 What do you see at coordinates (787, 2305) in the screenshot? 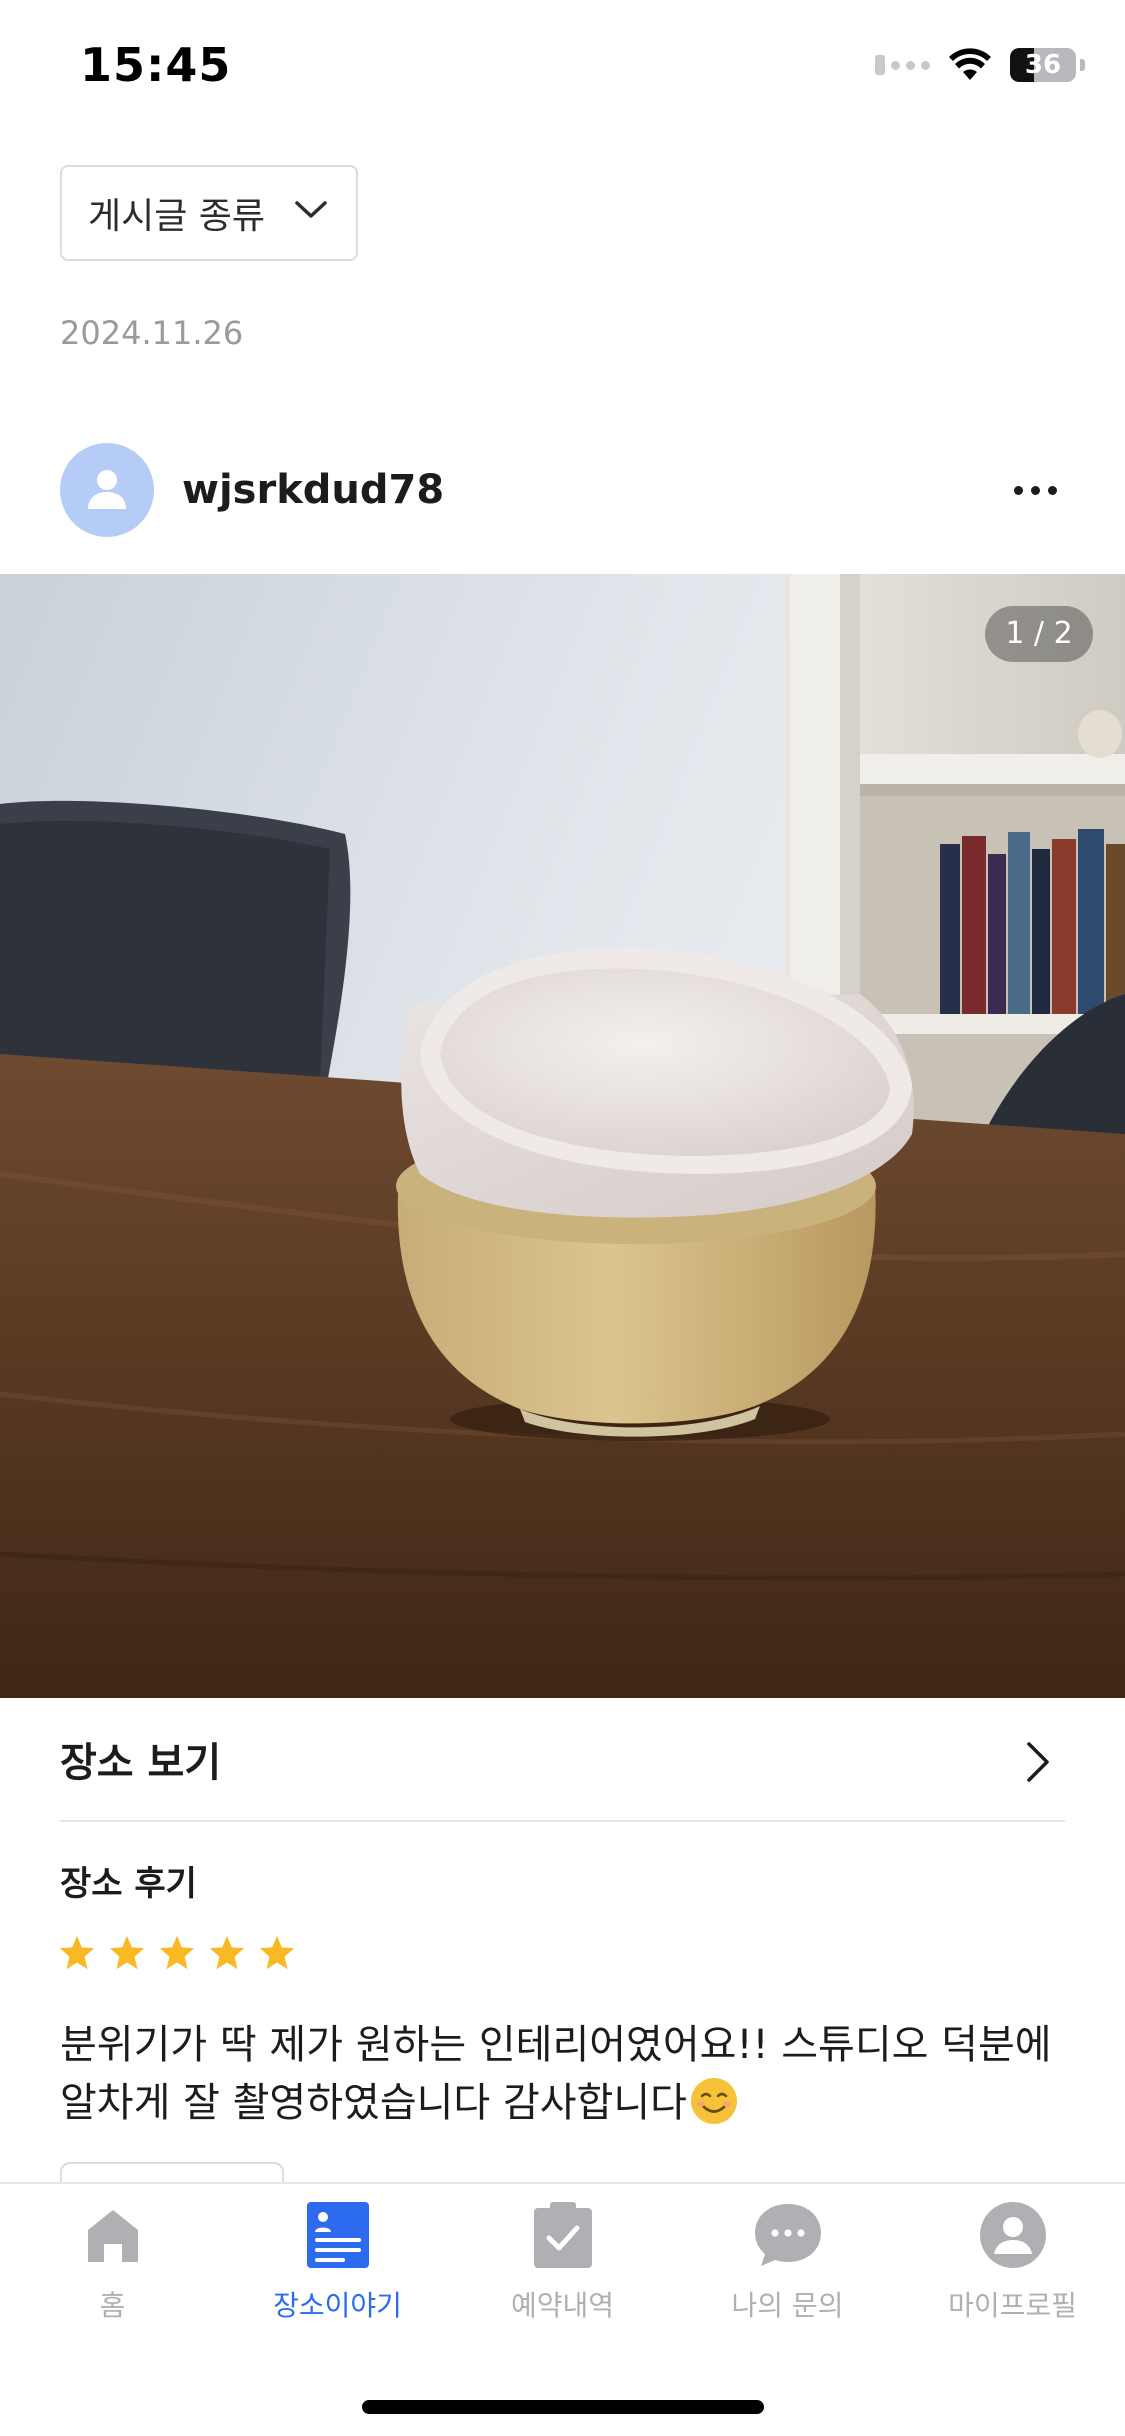
I see `tab-my-inquiries-label: 나의 문의` at bounding box center [787, 2305].